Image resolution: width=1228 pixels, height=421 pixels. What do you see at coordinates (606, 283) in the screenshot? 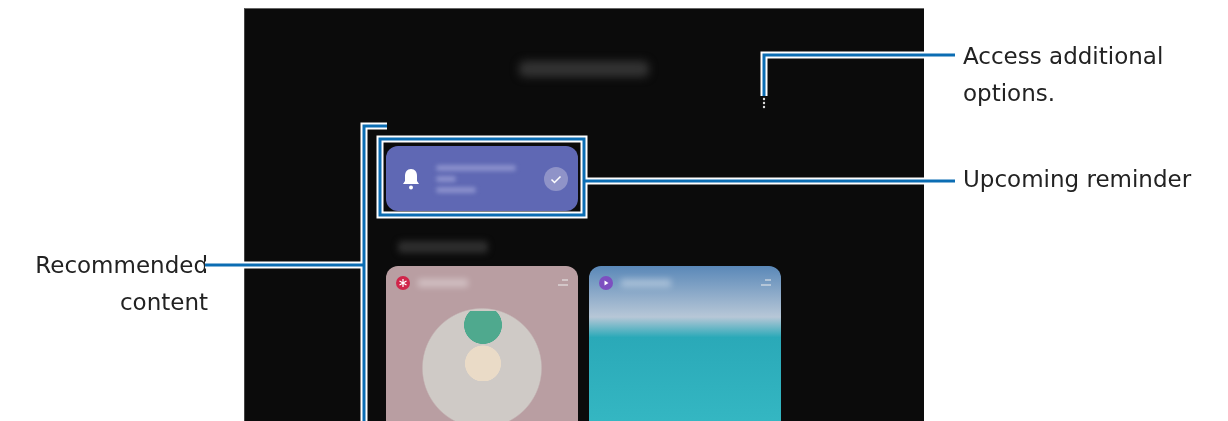
I see `play-icon` at bounding box center [606, 283].